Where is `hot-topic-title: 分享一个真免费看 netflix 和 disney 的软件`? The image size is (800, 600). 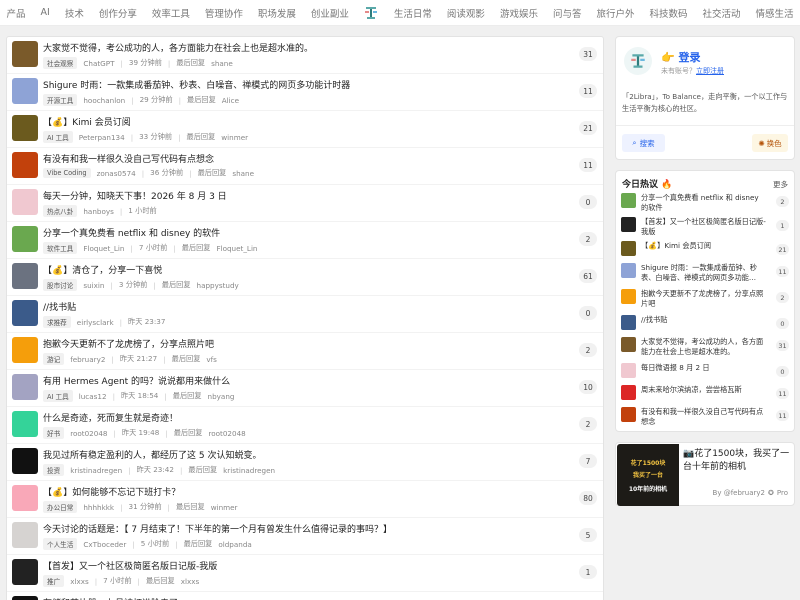
hot-topic-title: 分享一个真免费看 netflix 和 disney 的软件 is located at coordinates (704, 203).